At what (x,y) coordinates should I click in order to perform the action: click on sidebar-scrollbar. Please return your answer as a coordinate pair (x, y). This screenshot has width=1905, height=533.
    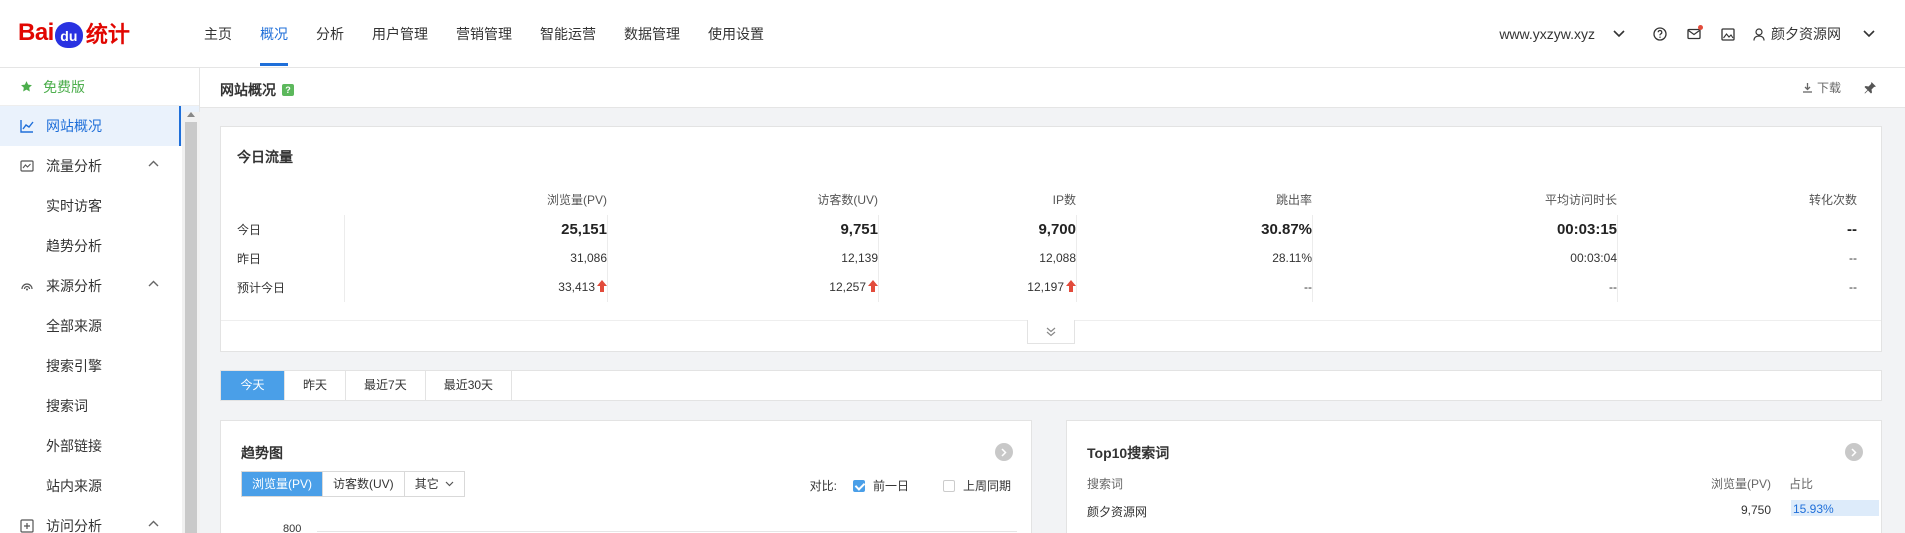
    Looking at the image, I should click on (191, 322).